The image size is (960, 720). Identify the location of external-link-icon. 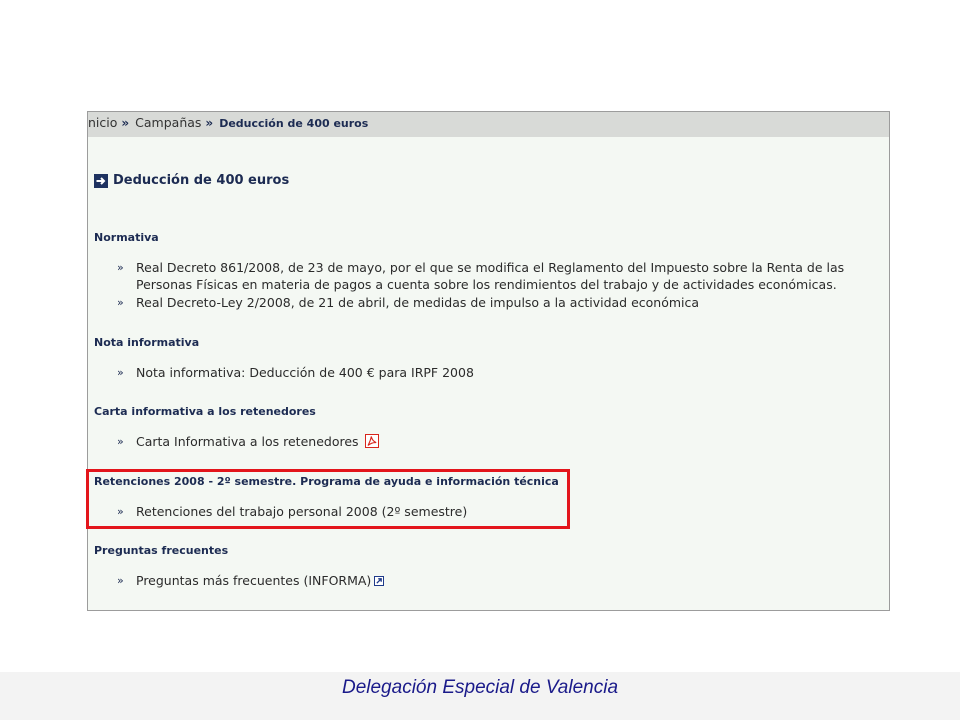
(379, 581).